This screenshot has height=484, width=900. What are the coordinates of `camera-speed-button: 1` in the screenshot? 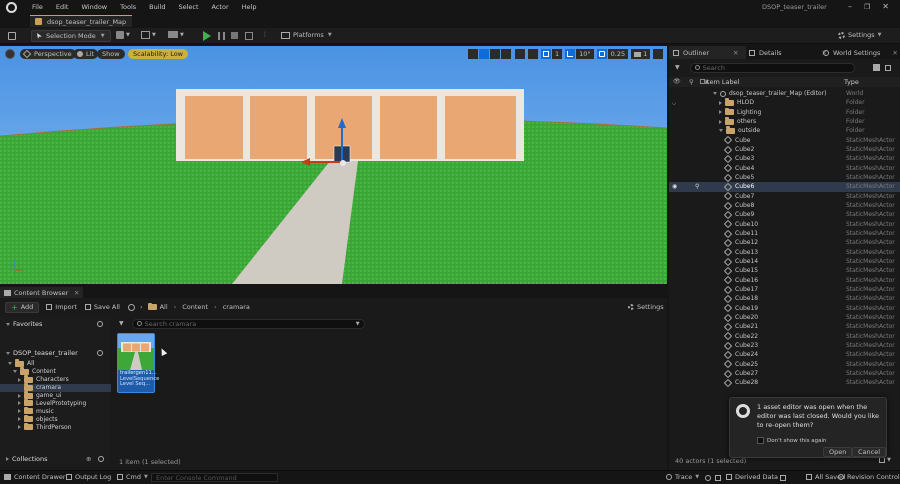 It's located at (641, 54).